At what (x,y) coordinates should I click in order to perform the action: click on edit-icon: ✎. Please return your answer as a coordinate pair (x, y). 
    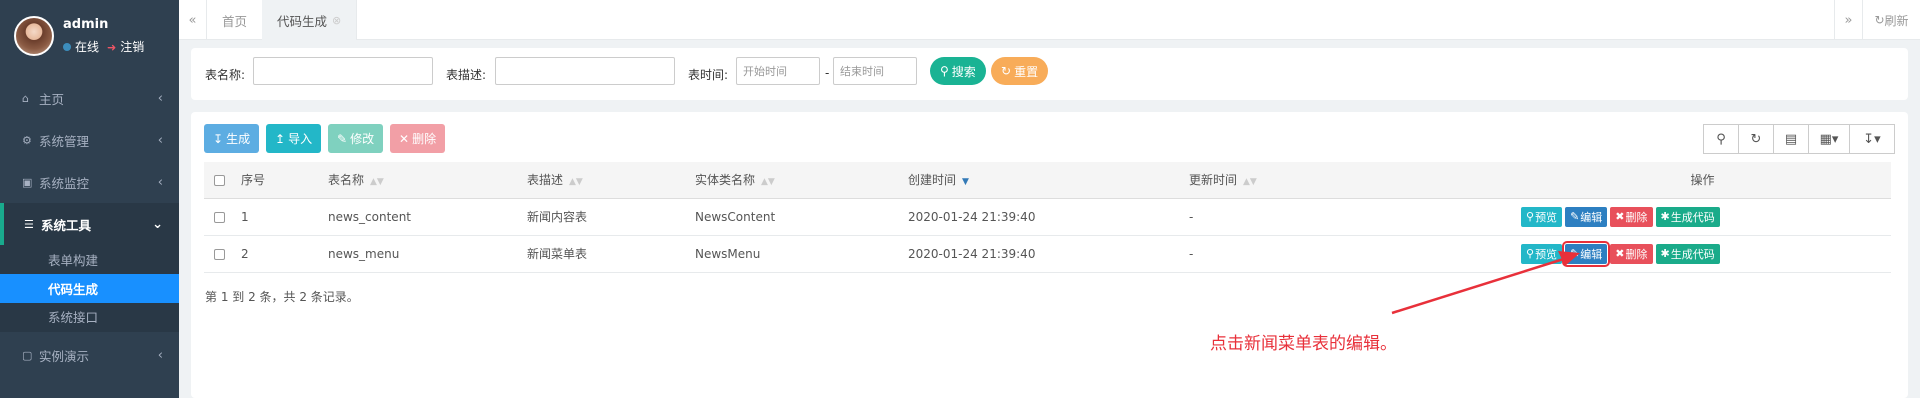
    Looking at the image, I should click on (342, 138).